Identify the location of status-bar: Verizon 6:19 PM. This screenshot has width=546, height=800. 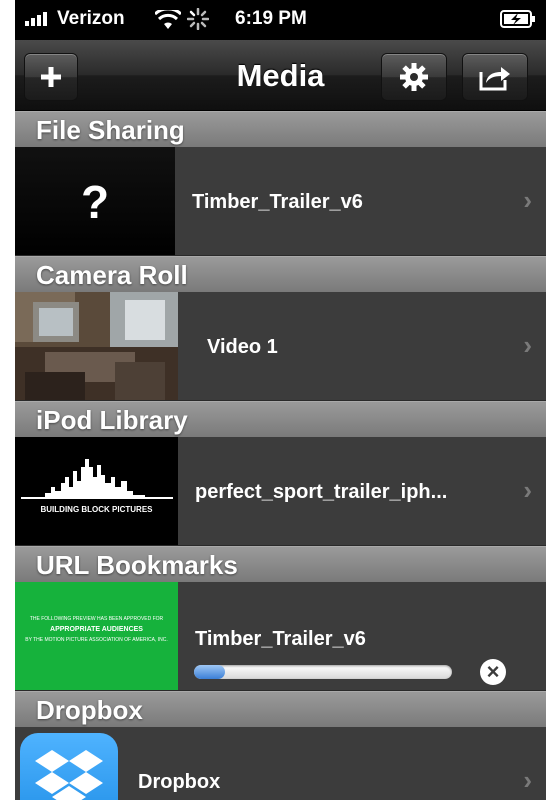
(280, 20).